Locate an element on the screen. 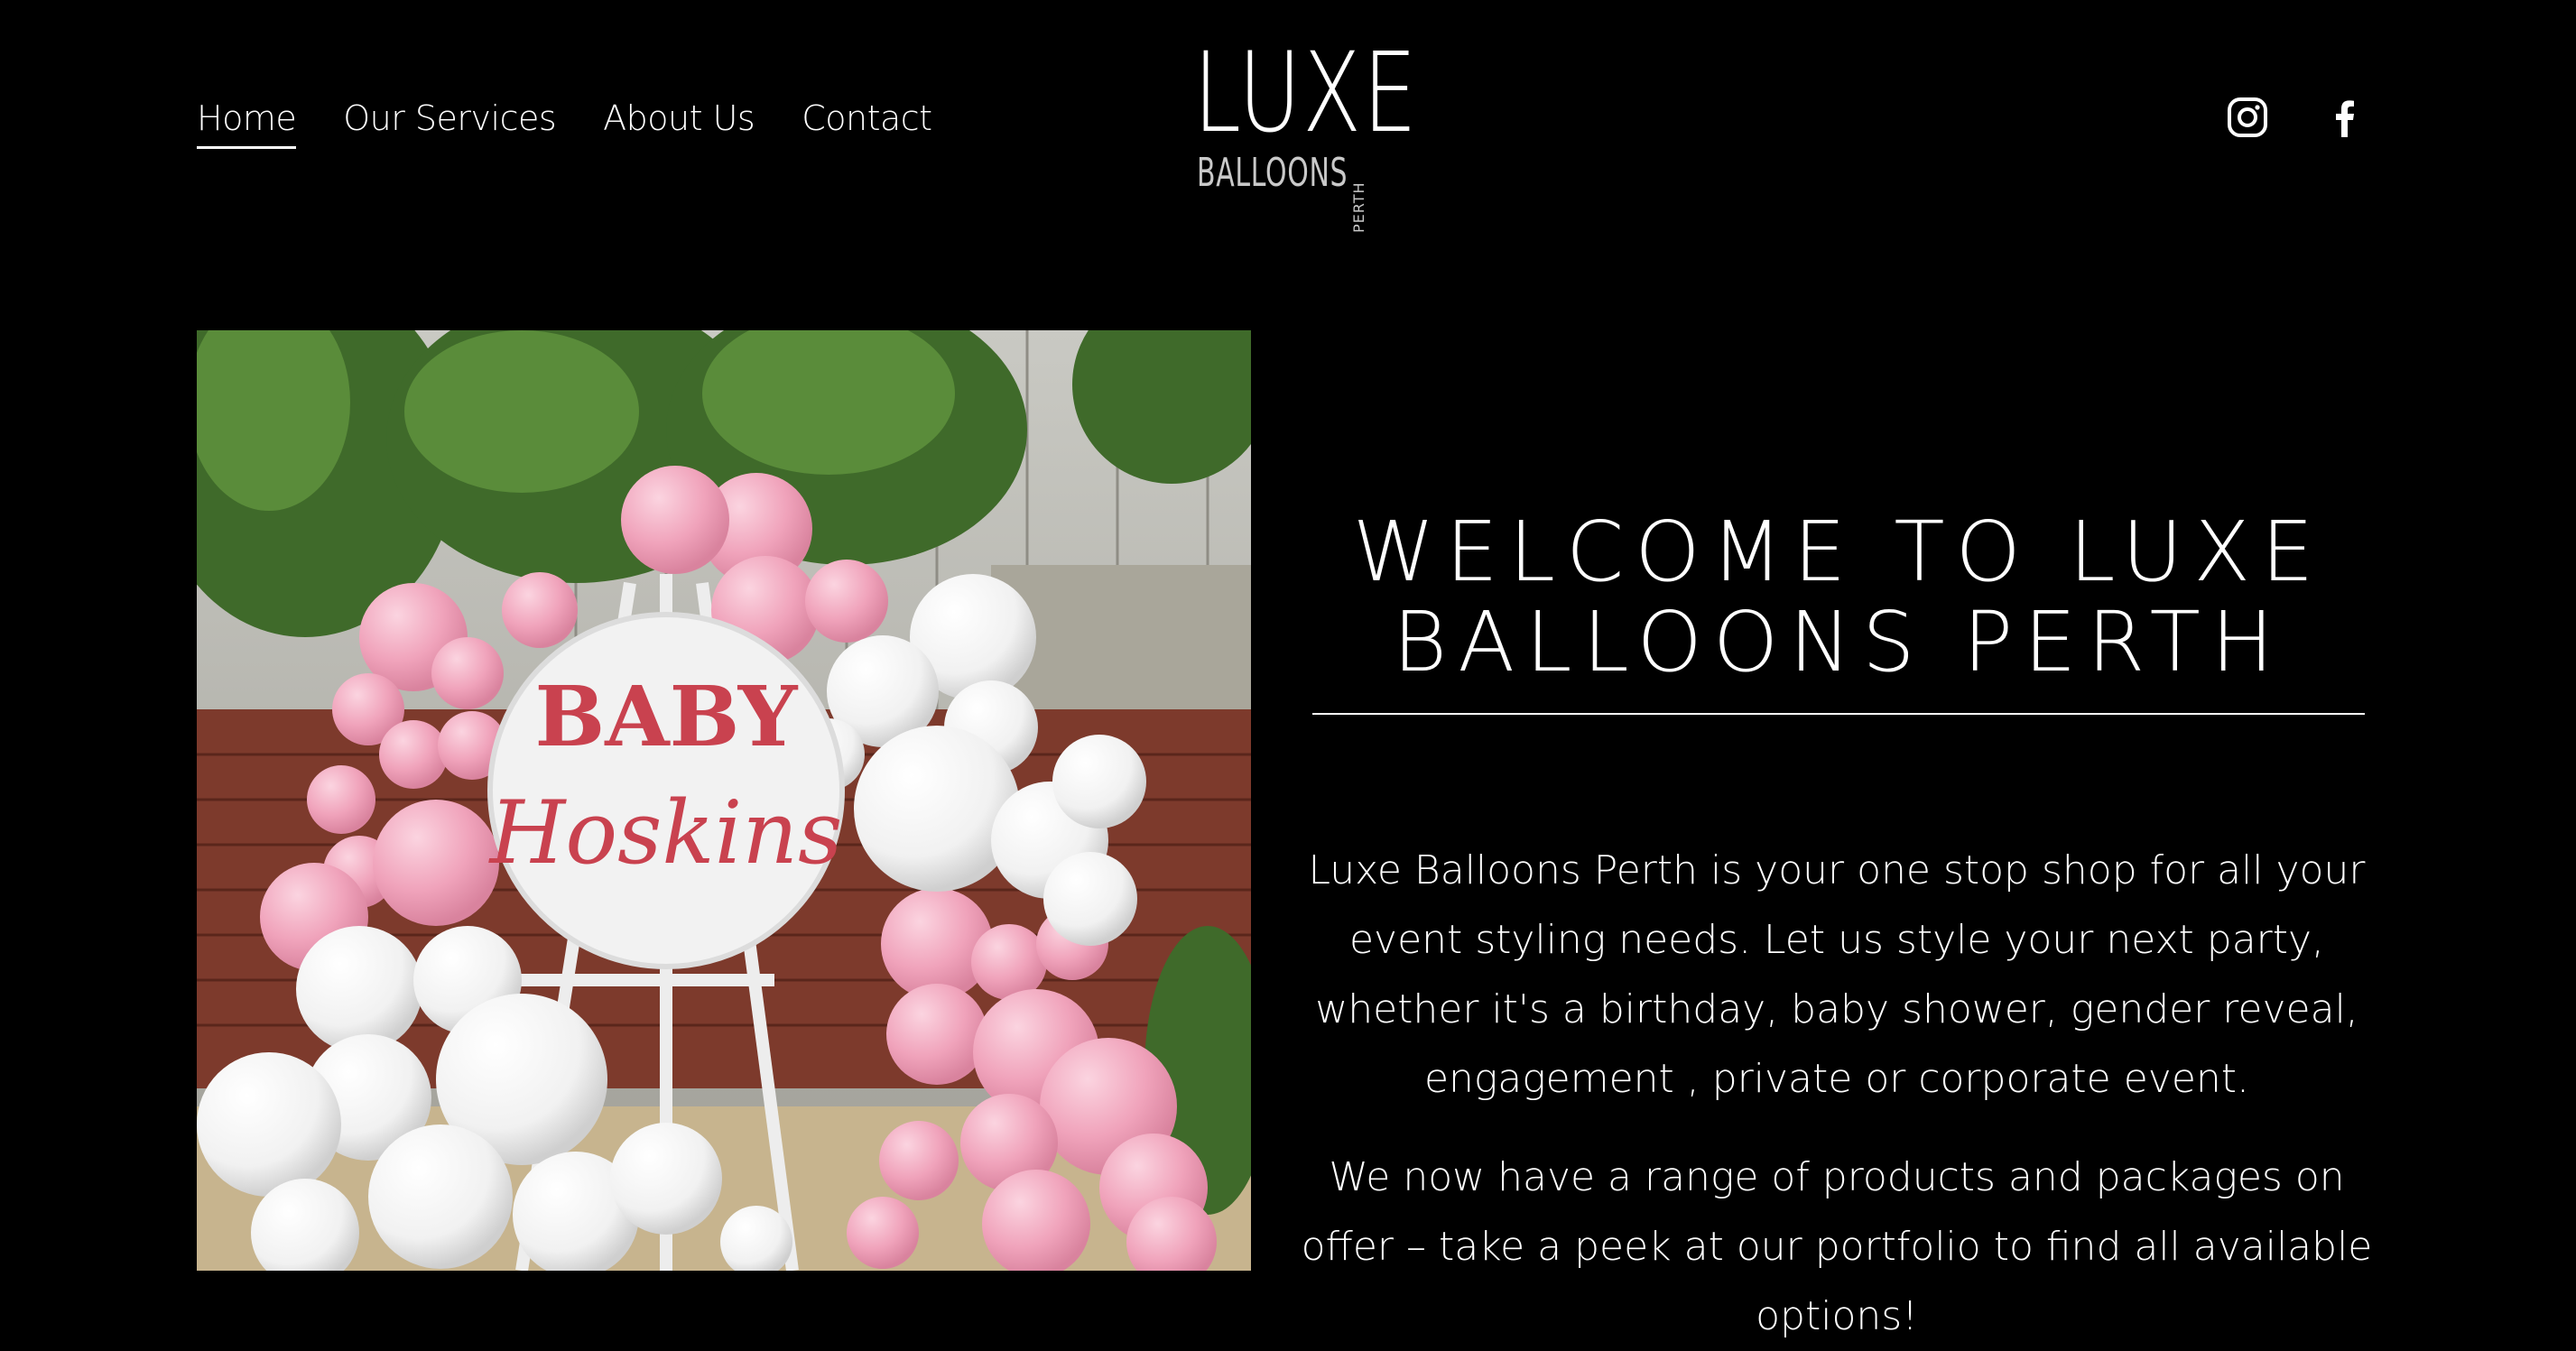 The width and height of the screenshot is (2576, 1351). main-nav: Home Our Services About Us Contact is located at coordinates (564, 121).